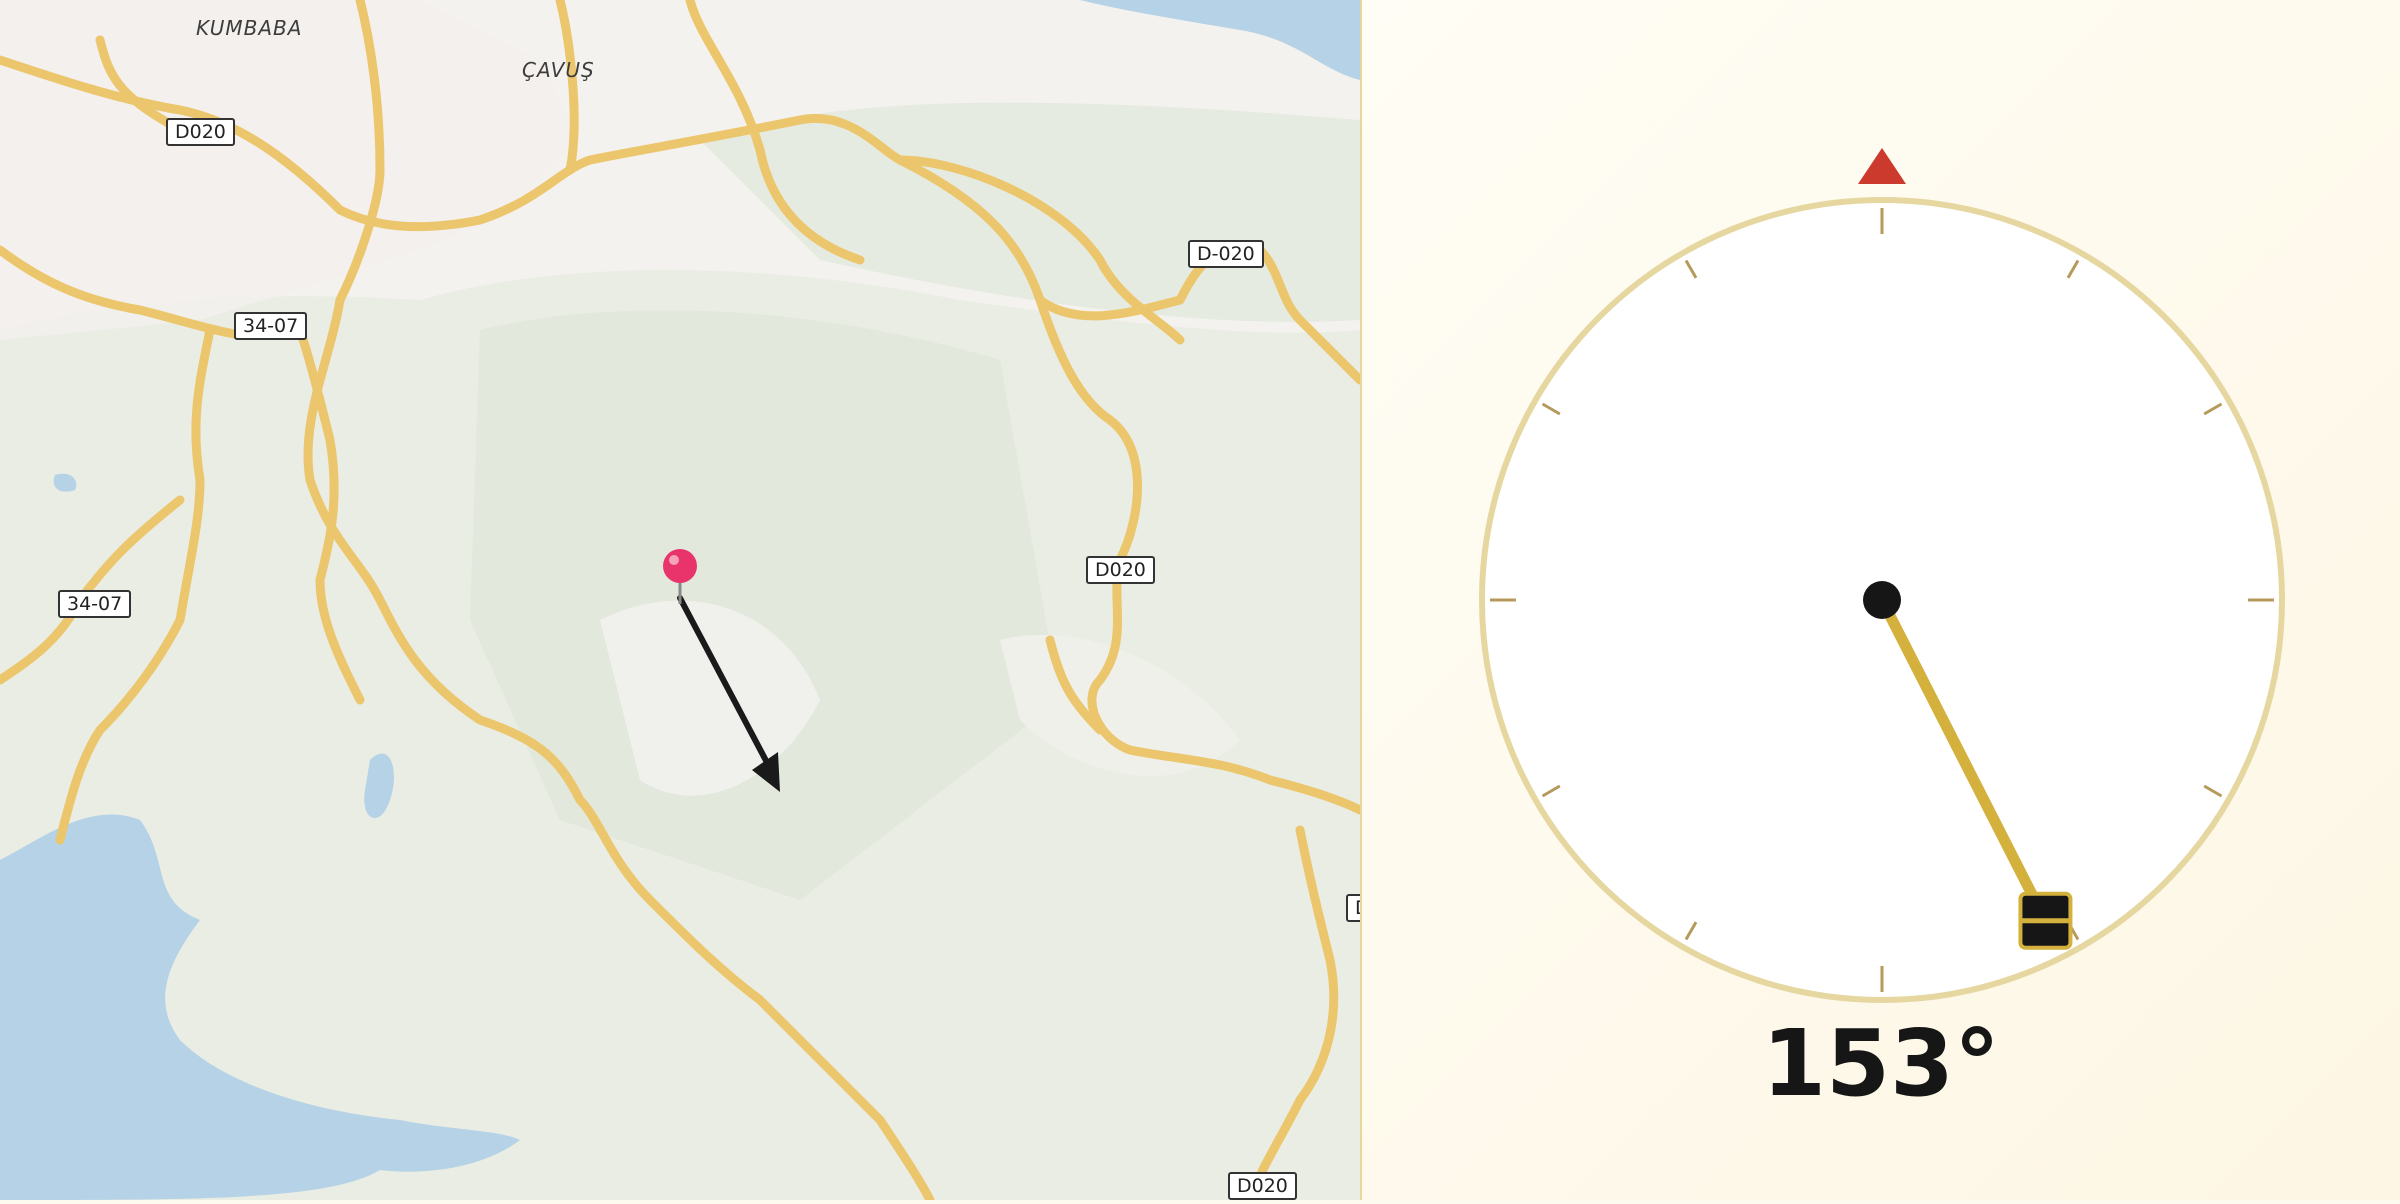 The width and height of the screenshot is (2400, 1204). What do you see at coordinates (558, 70) in the screenshot?
I see `place-label-cavus: ÇAVUŞ` at bounding box center [558, 70].